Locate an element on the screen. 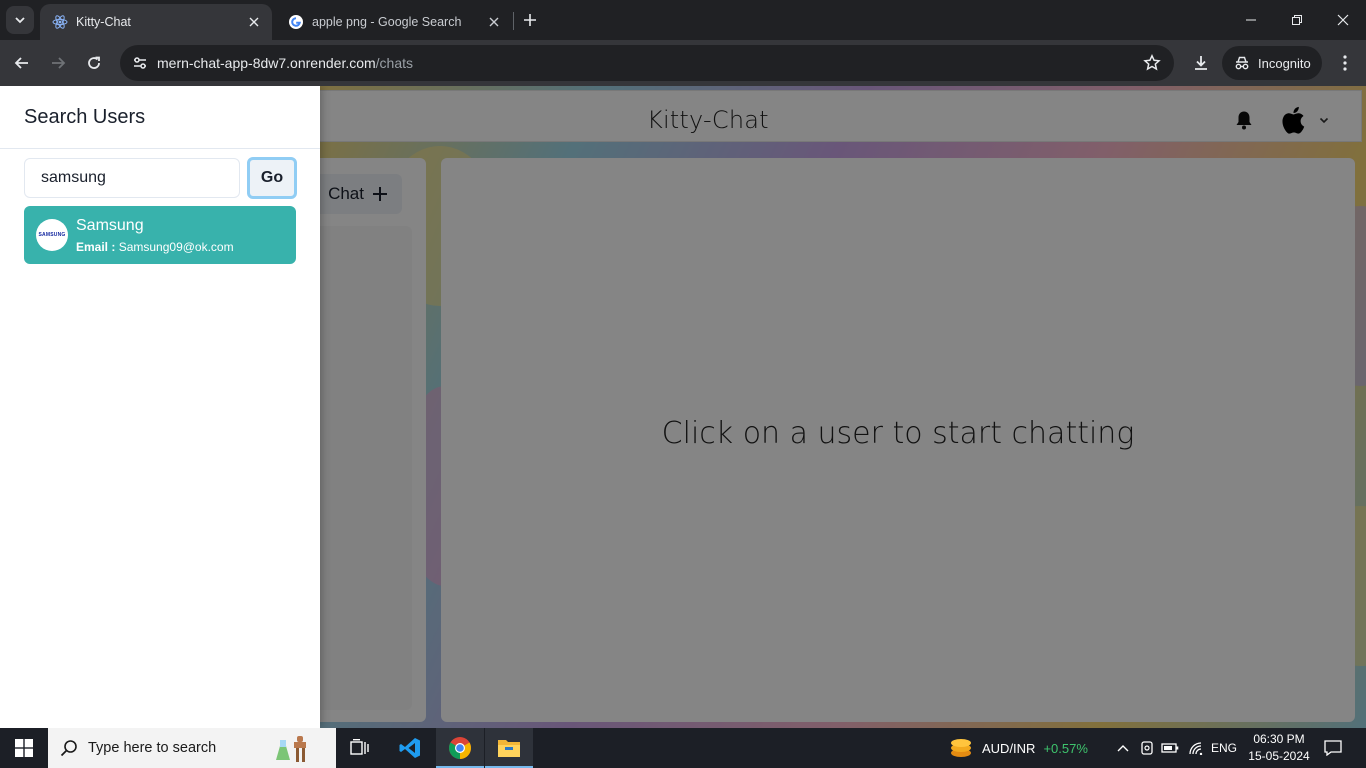  site-info-button is located at coordinates (140, 63).